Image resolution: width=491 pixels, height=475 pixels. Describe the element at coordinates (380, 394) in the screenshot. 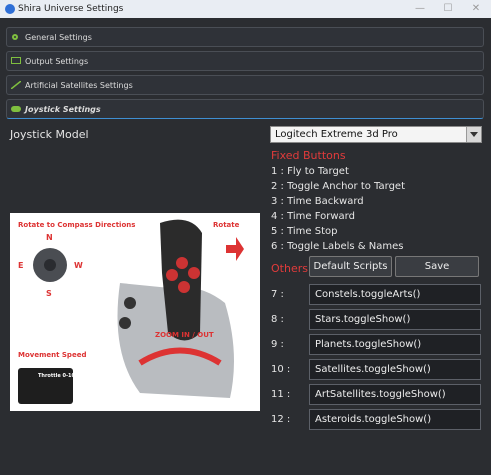

I see `script-value: ArtSatellites.toggleShow()` at that location.